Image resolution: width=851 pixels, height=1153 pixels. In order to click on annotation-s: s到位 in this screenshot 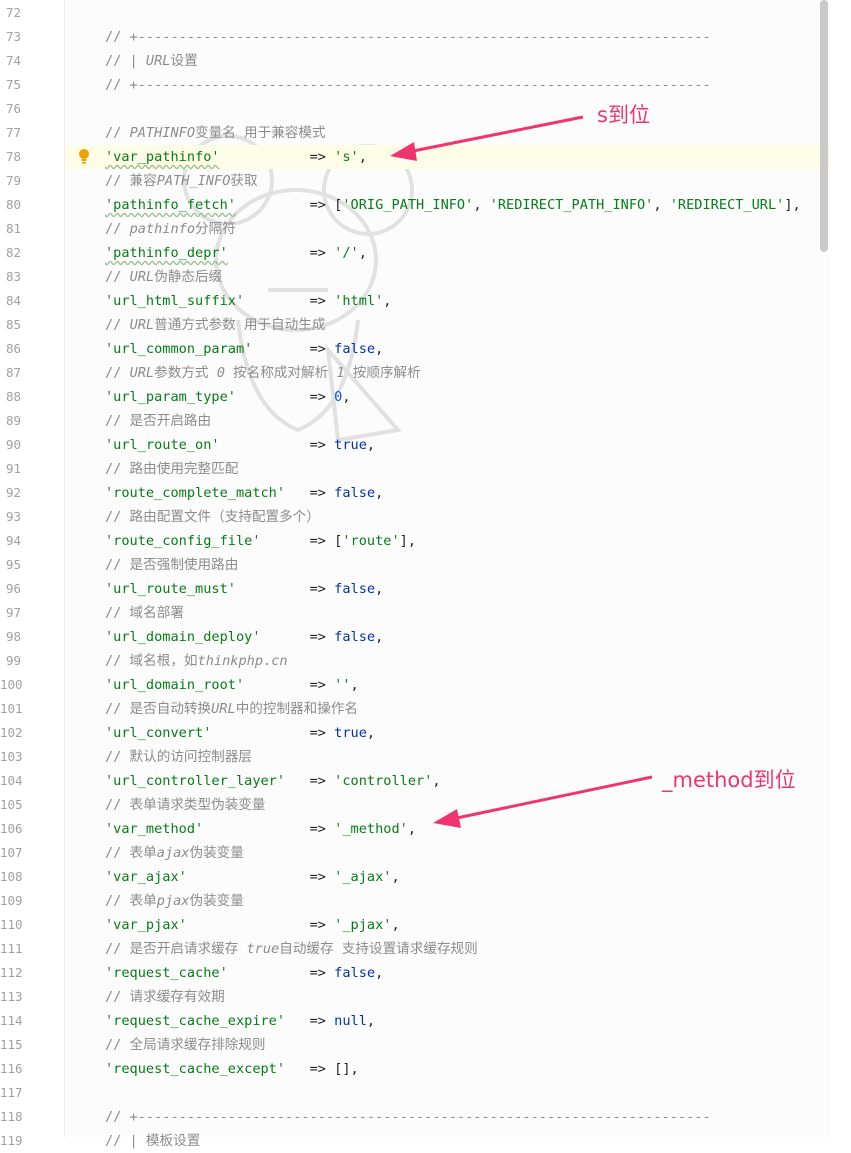, I will do `click(623, 115)`.